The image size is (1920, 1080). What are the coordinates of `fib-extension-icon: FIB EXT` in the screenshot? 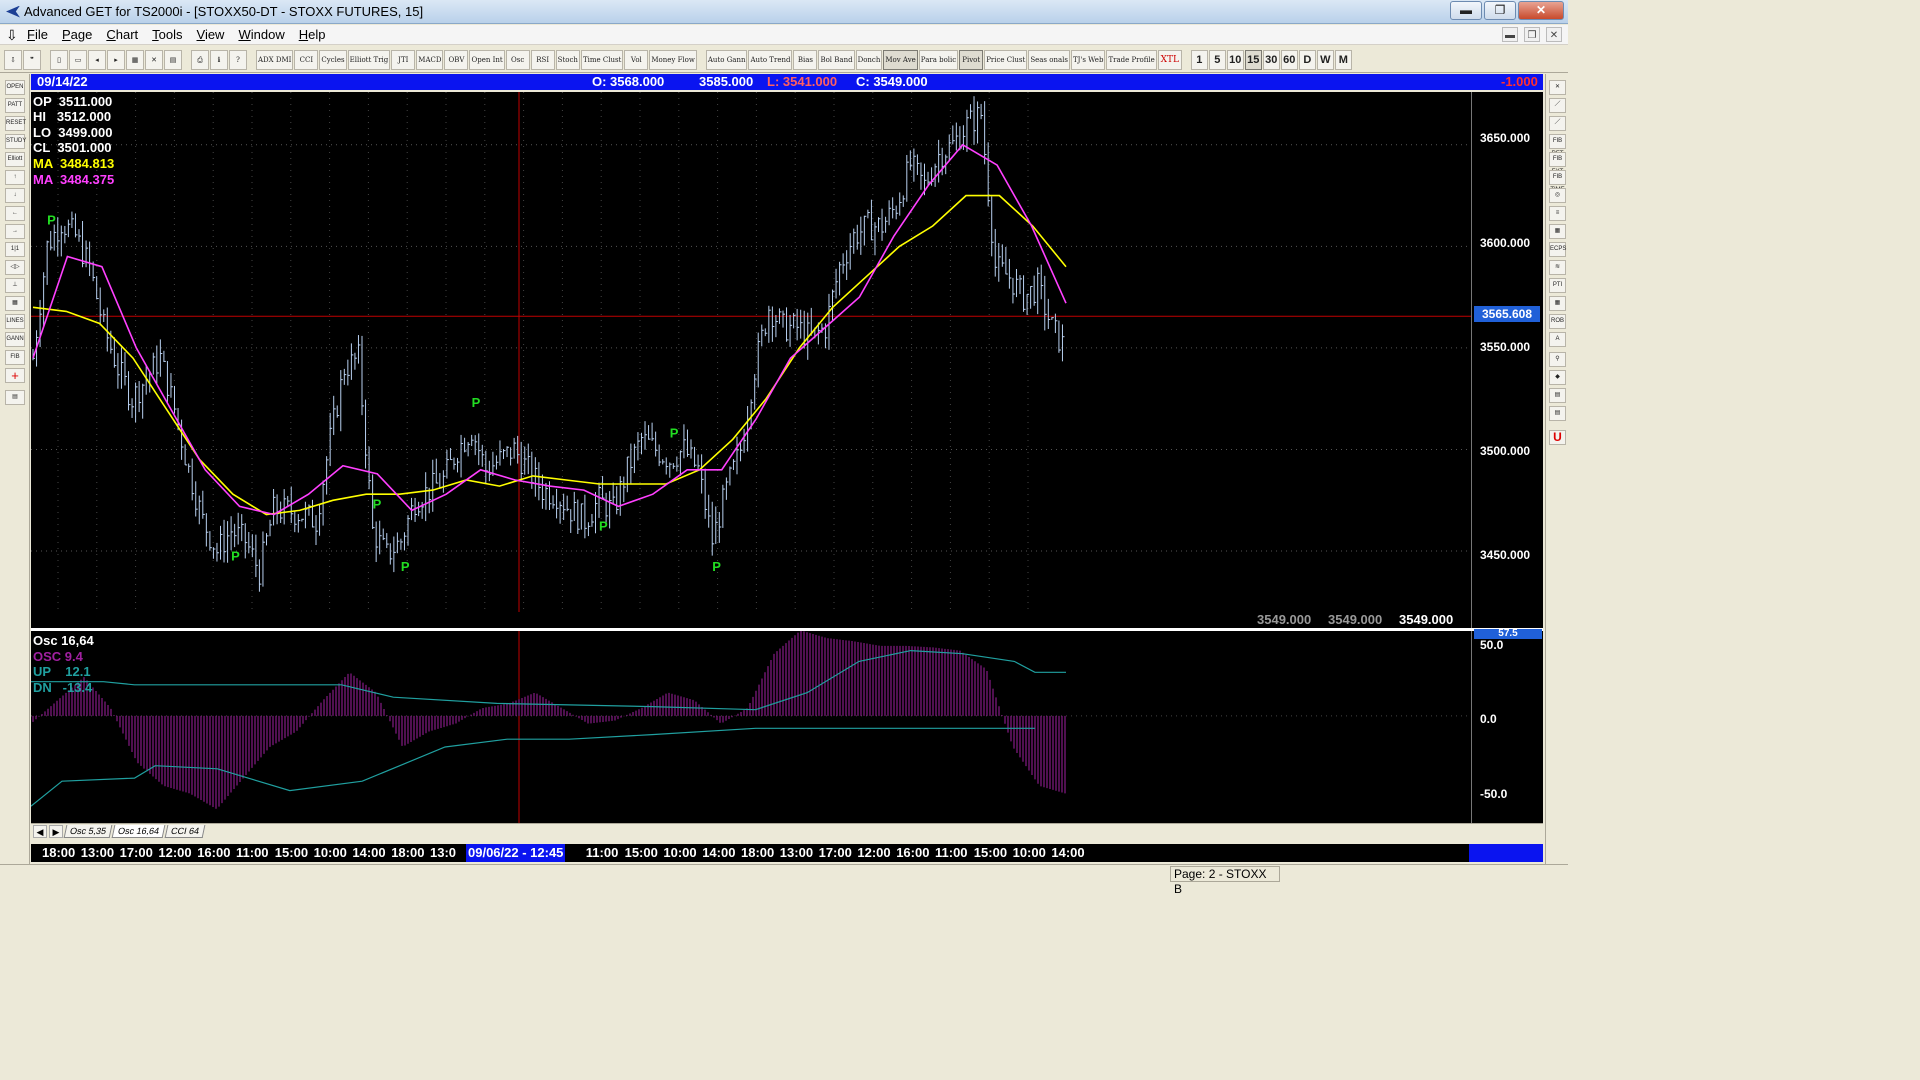 It's located at (1557, 163).